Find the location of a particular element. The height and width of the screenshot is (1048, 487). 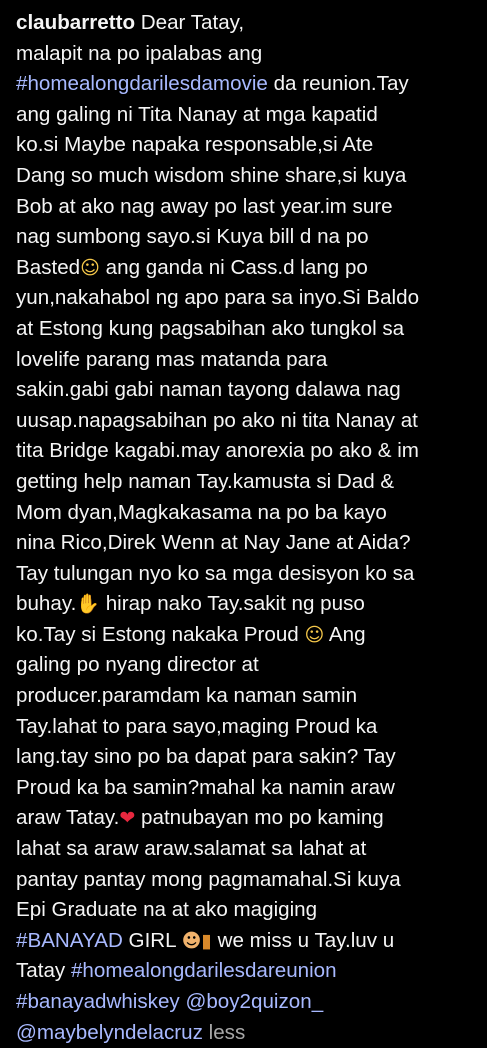

caption-line: buhay.✋ hirap nako Tay.sakit ng puso is located at coordinates (250, 604).